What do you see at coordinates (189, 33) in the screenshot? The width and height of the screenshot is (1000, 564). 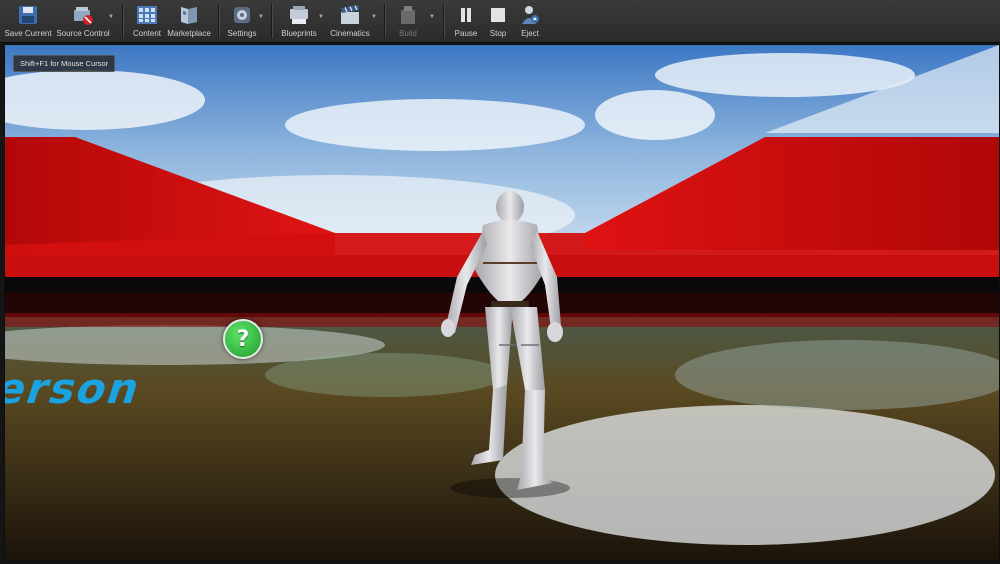 I see `marketplace-label: Marketplace` at bounding box center [189, 33].